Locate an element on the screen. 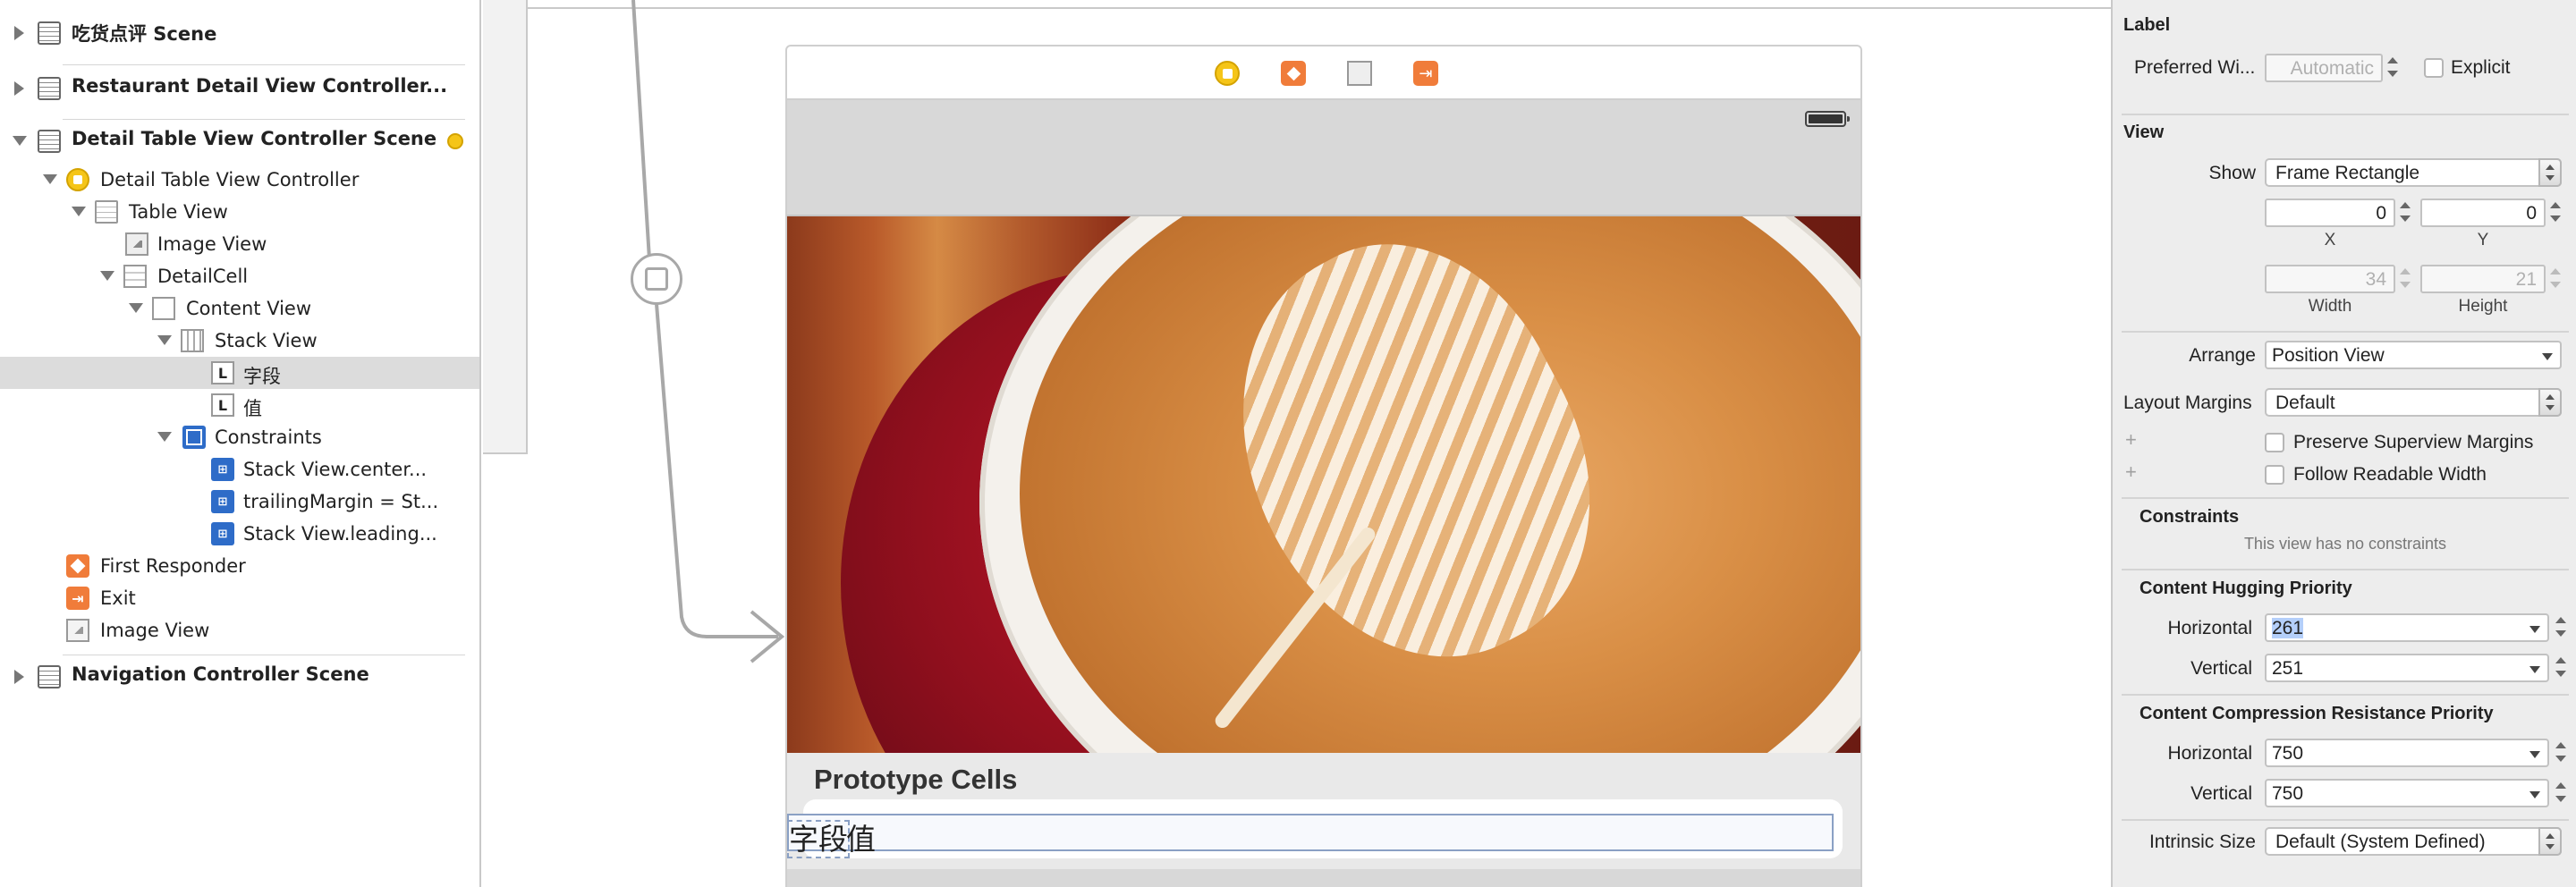  compression-vertical-label: Vertical is located at coordinates (2221, 794).